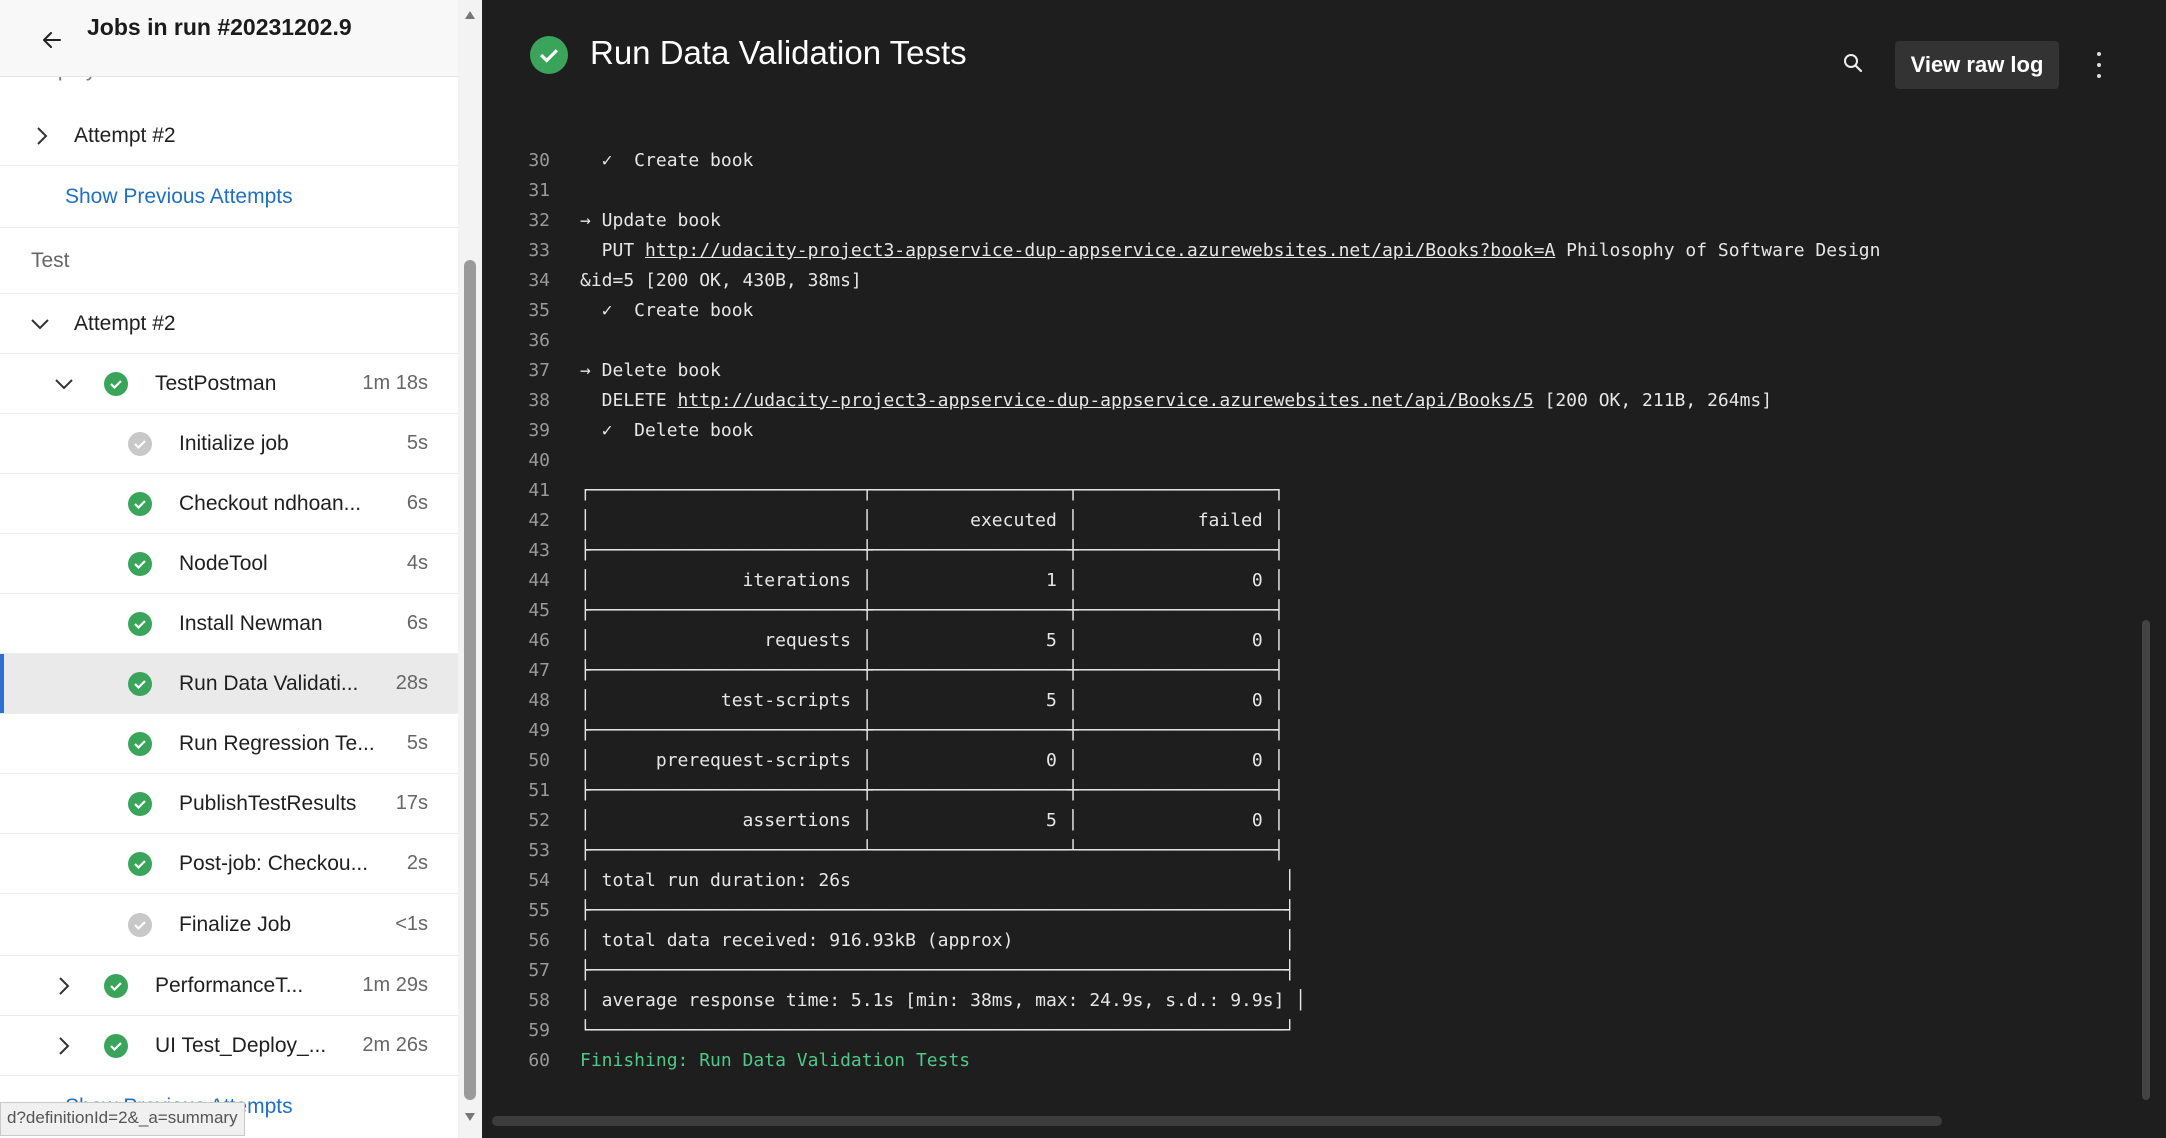  Describe the element at coordinates (516, 340) in the screenshot. I see `log-line: 36` at that location.